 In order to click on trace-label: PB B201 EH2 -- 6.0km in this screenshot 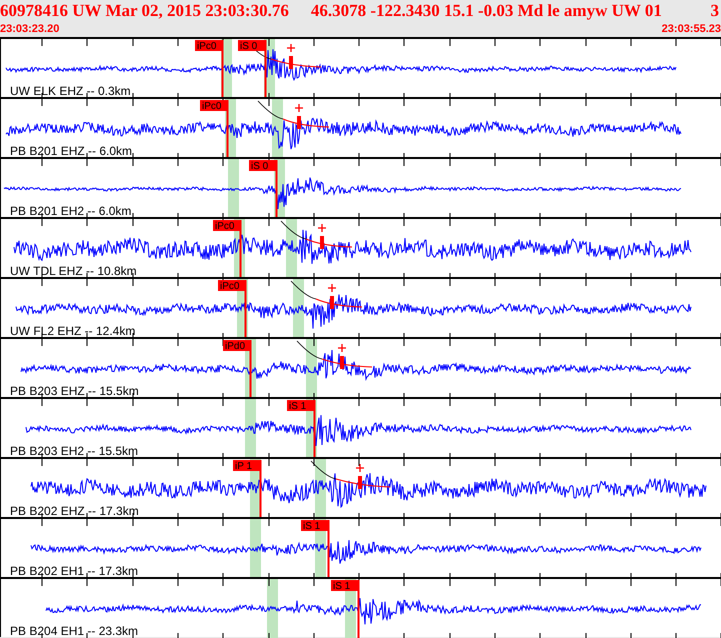, I will do `click(71, 211)`.